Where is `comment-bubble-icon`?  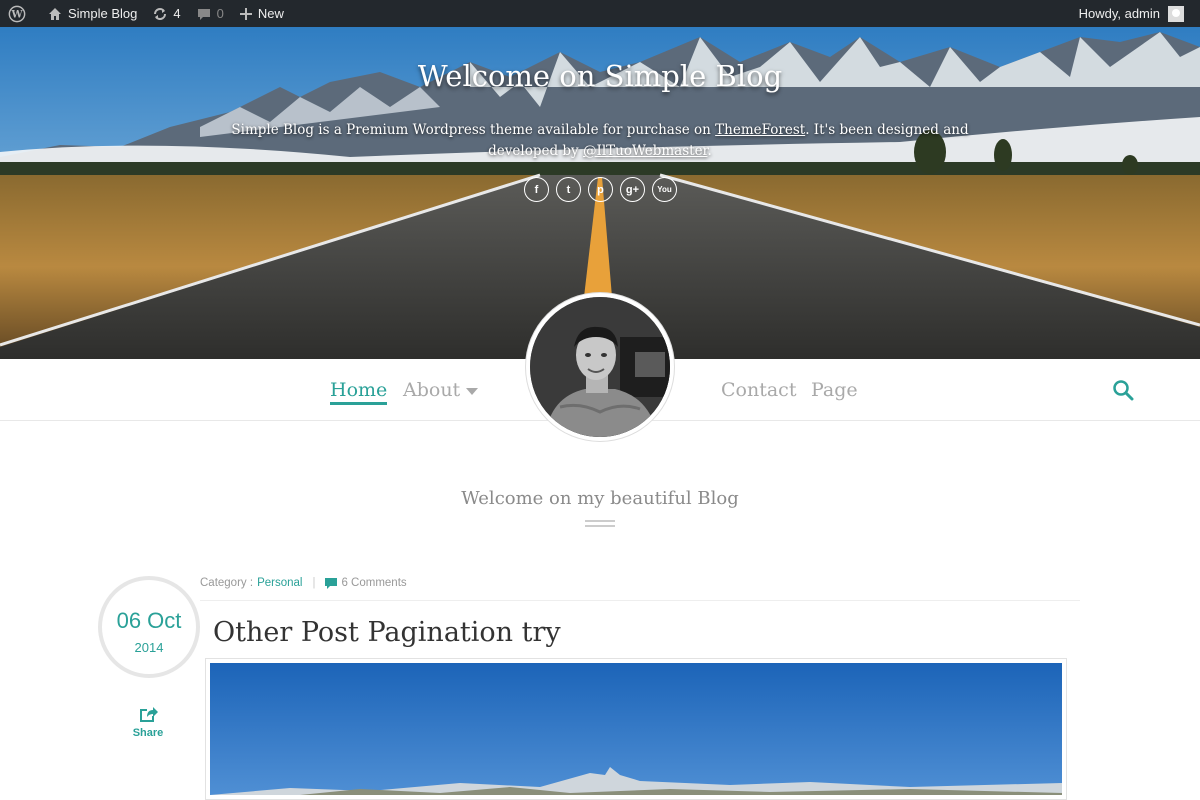 comment-bubble-icon is located at coordinates (331, 583).